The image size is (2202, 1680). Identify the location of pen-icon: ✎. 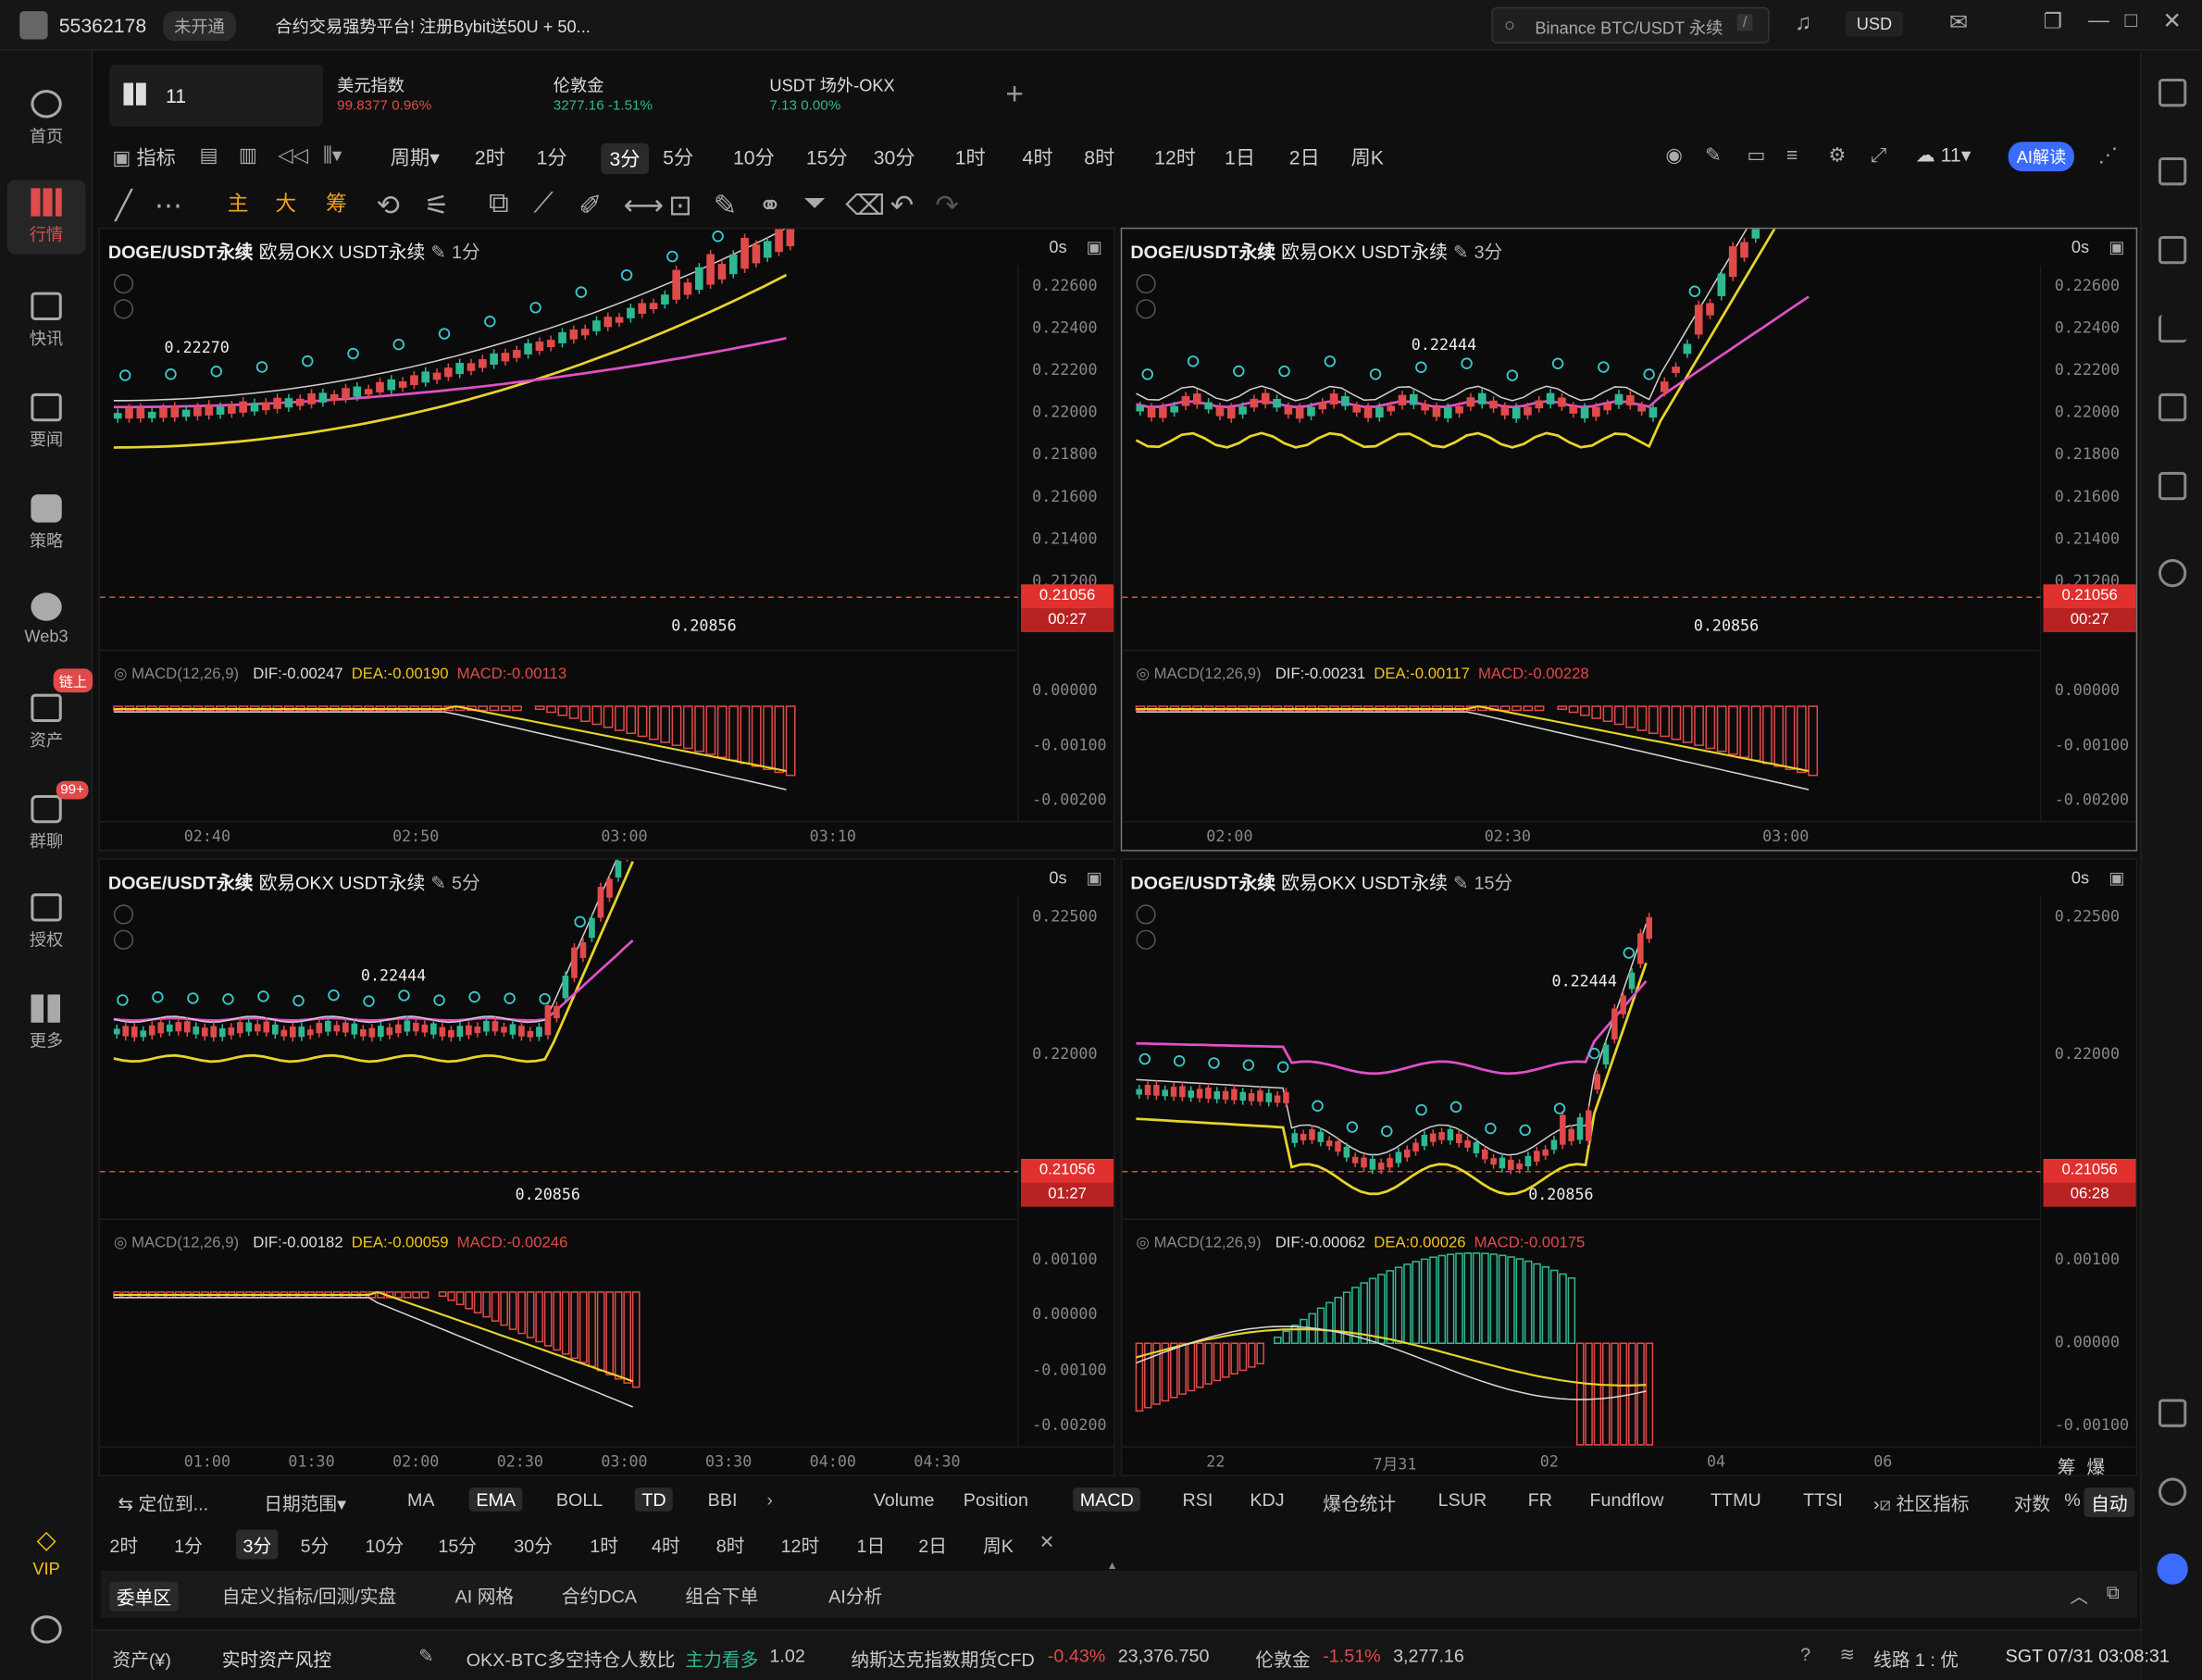
(1714, 155).